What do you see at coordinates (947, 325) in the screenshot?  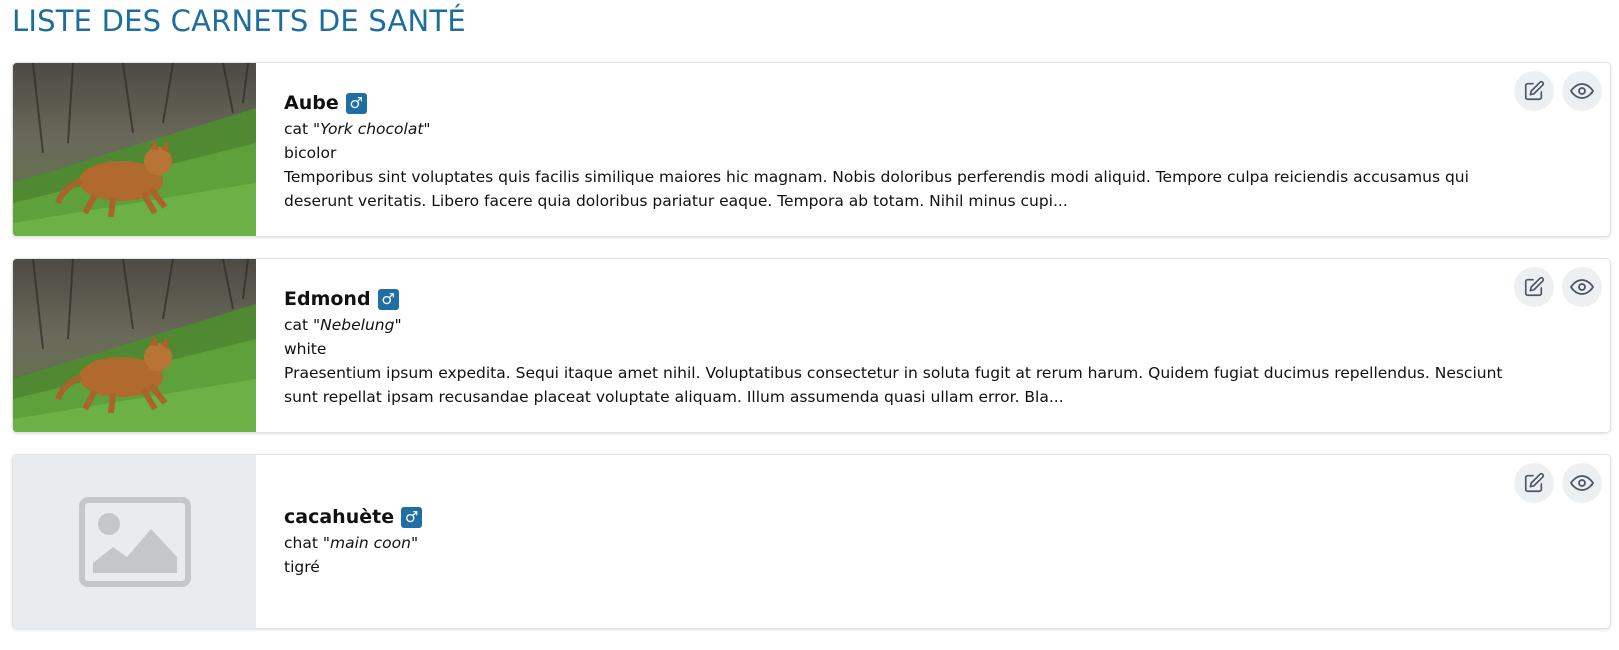 I see `pet-species-breed: cat "Nebelung"` at bounding box center [947, 325].